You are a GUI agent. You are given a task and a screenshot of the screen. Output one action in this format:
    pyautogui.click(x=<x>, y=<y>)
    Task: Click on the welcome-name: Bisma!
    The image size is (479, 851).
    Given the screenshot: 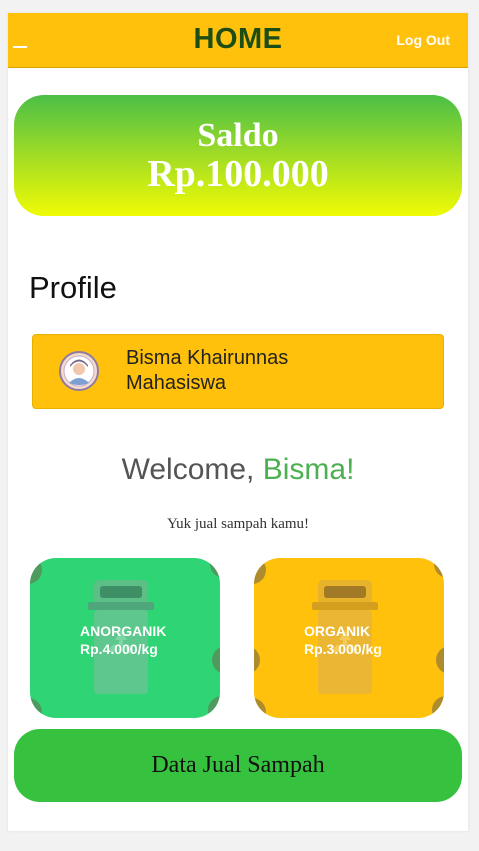 What is the action you would take?
    pyautogui.click(x=308, y=469)
    